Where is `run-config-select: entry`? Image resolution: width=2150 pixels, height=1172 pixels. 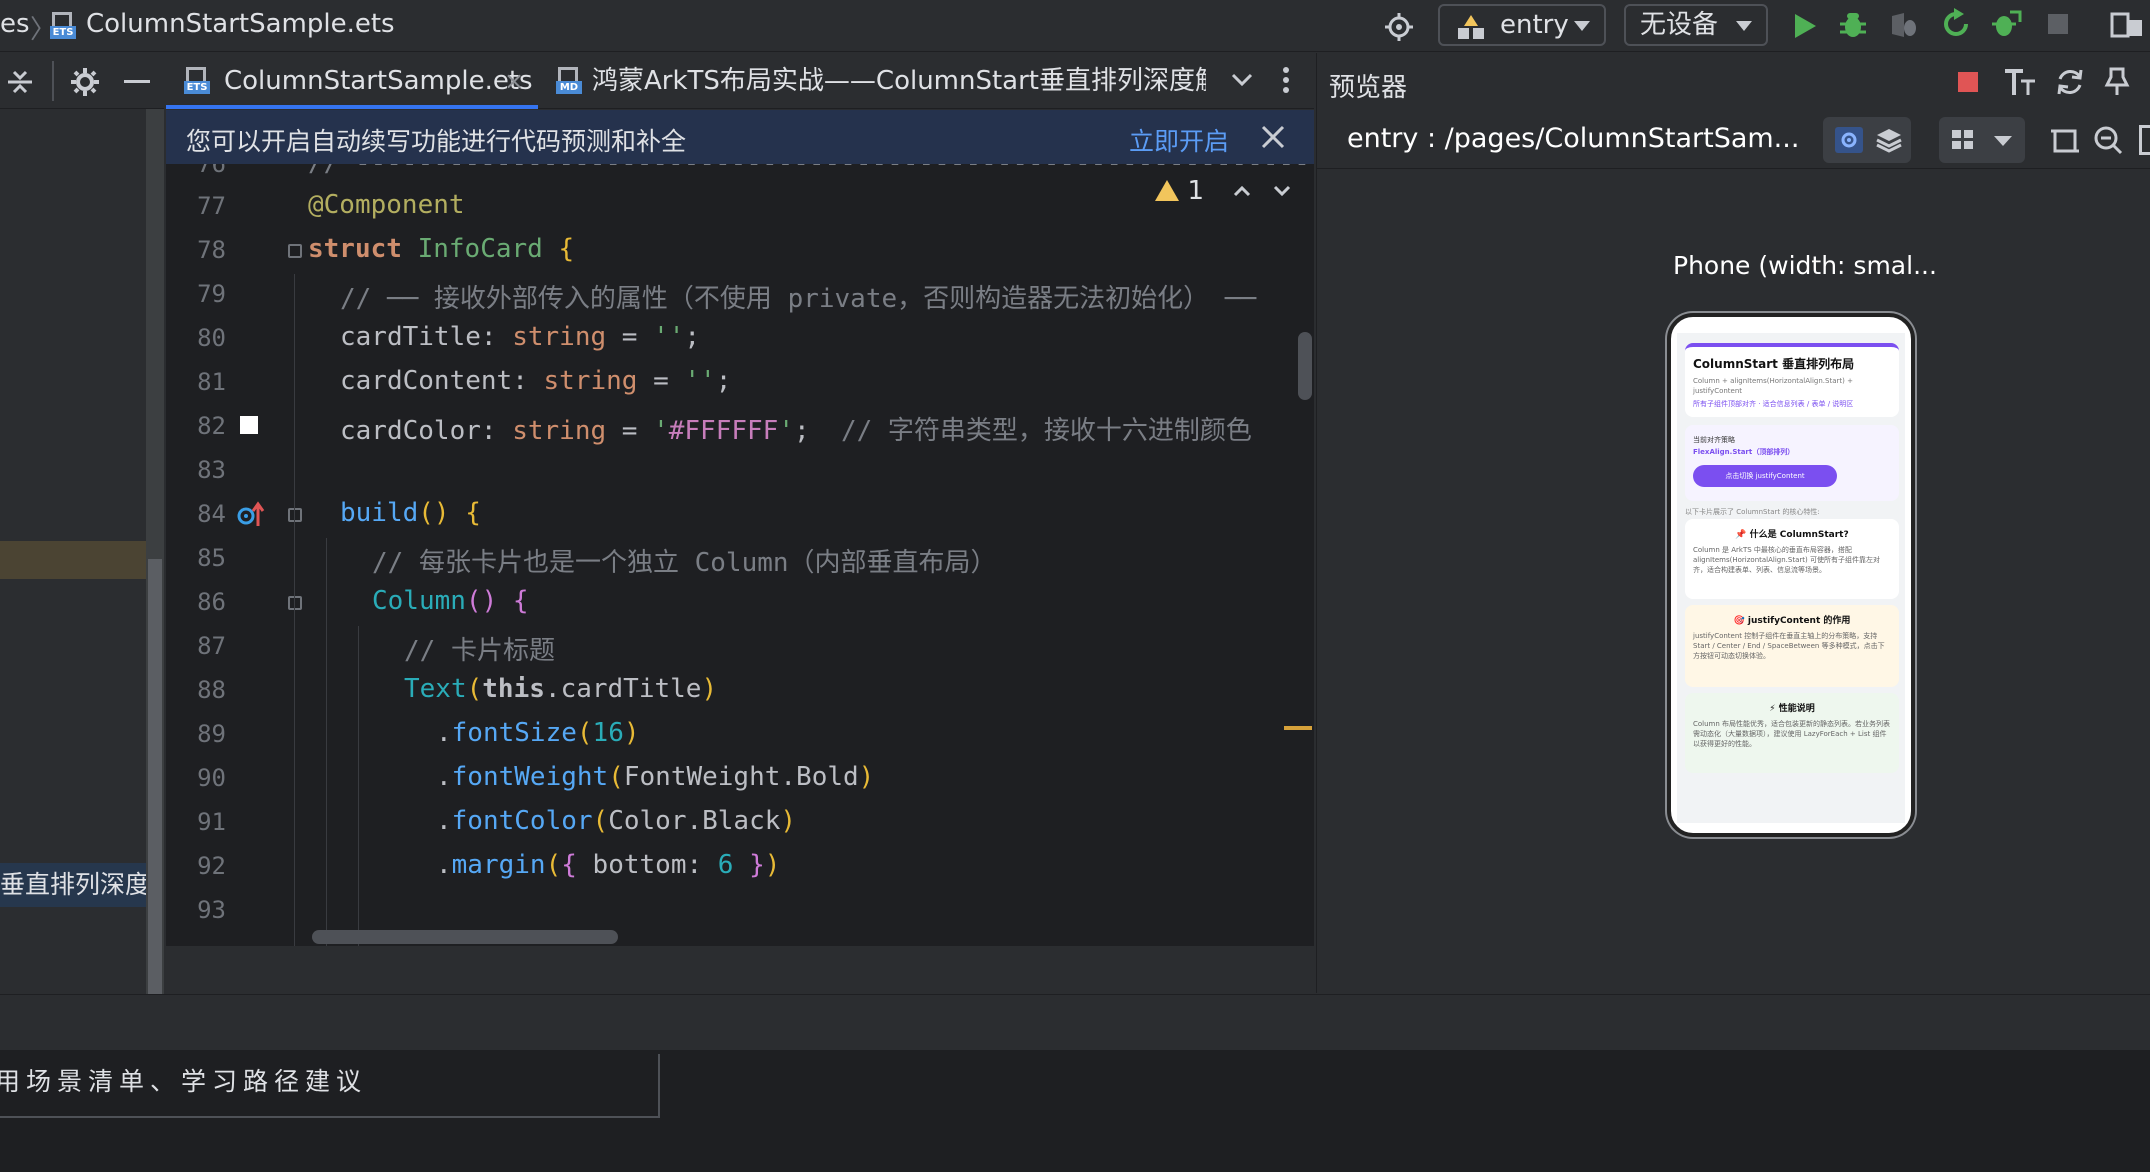 run-config-select: entry is located at coordinates (1522, 25).